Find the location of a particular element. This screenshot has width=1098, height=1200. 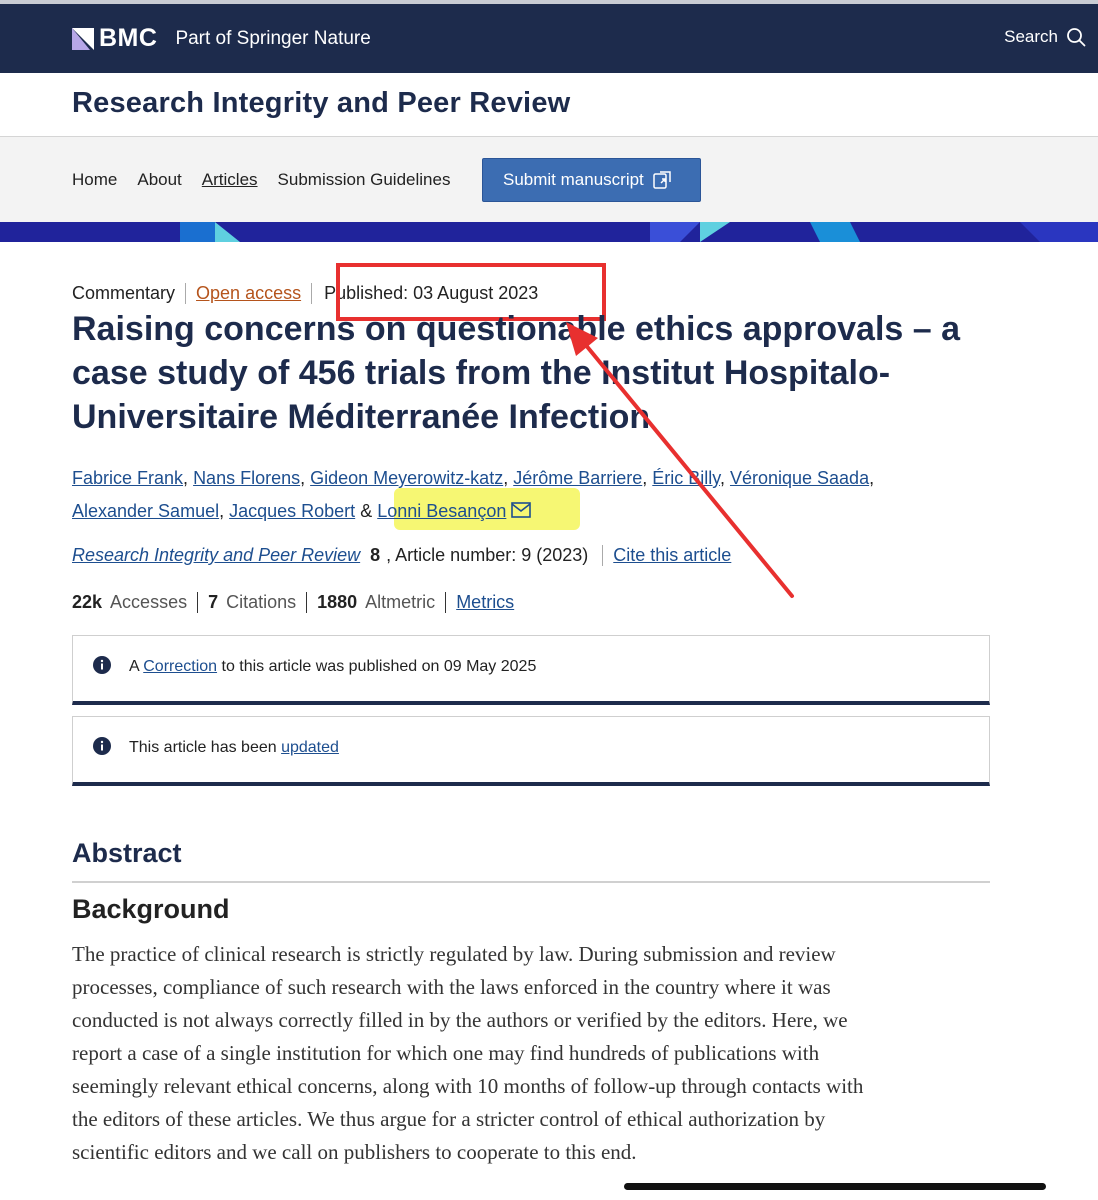

site-header: BMC Part of Springer Nature Search is located at coordinates (549, 36).